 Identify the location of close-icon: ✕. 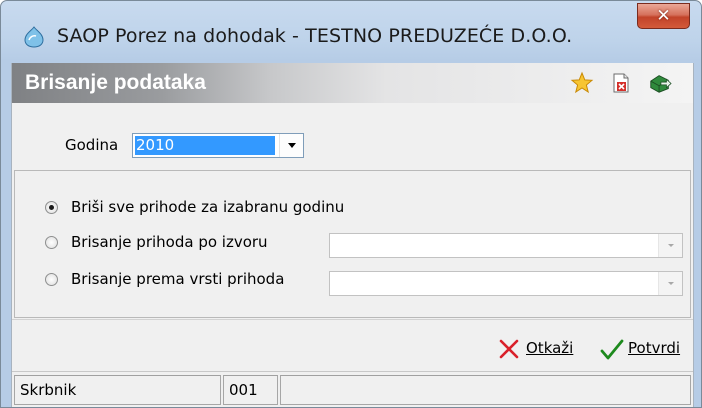
(663, 16).